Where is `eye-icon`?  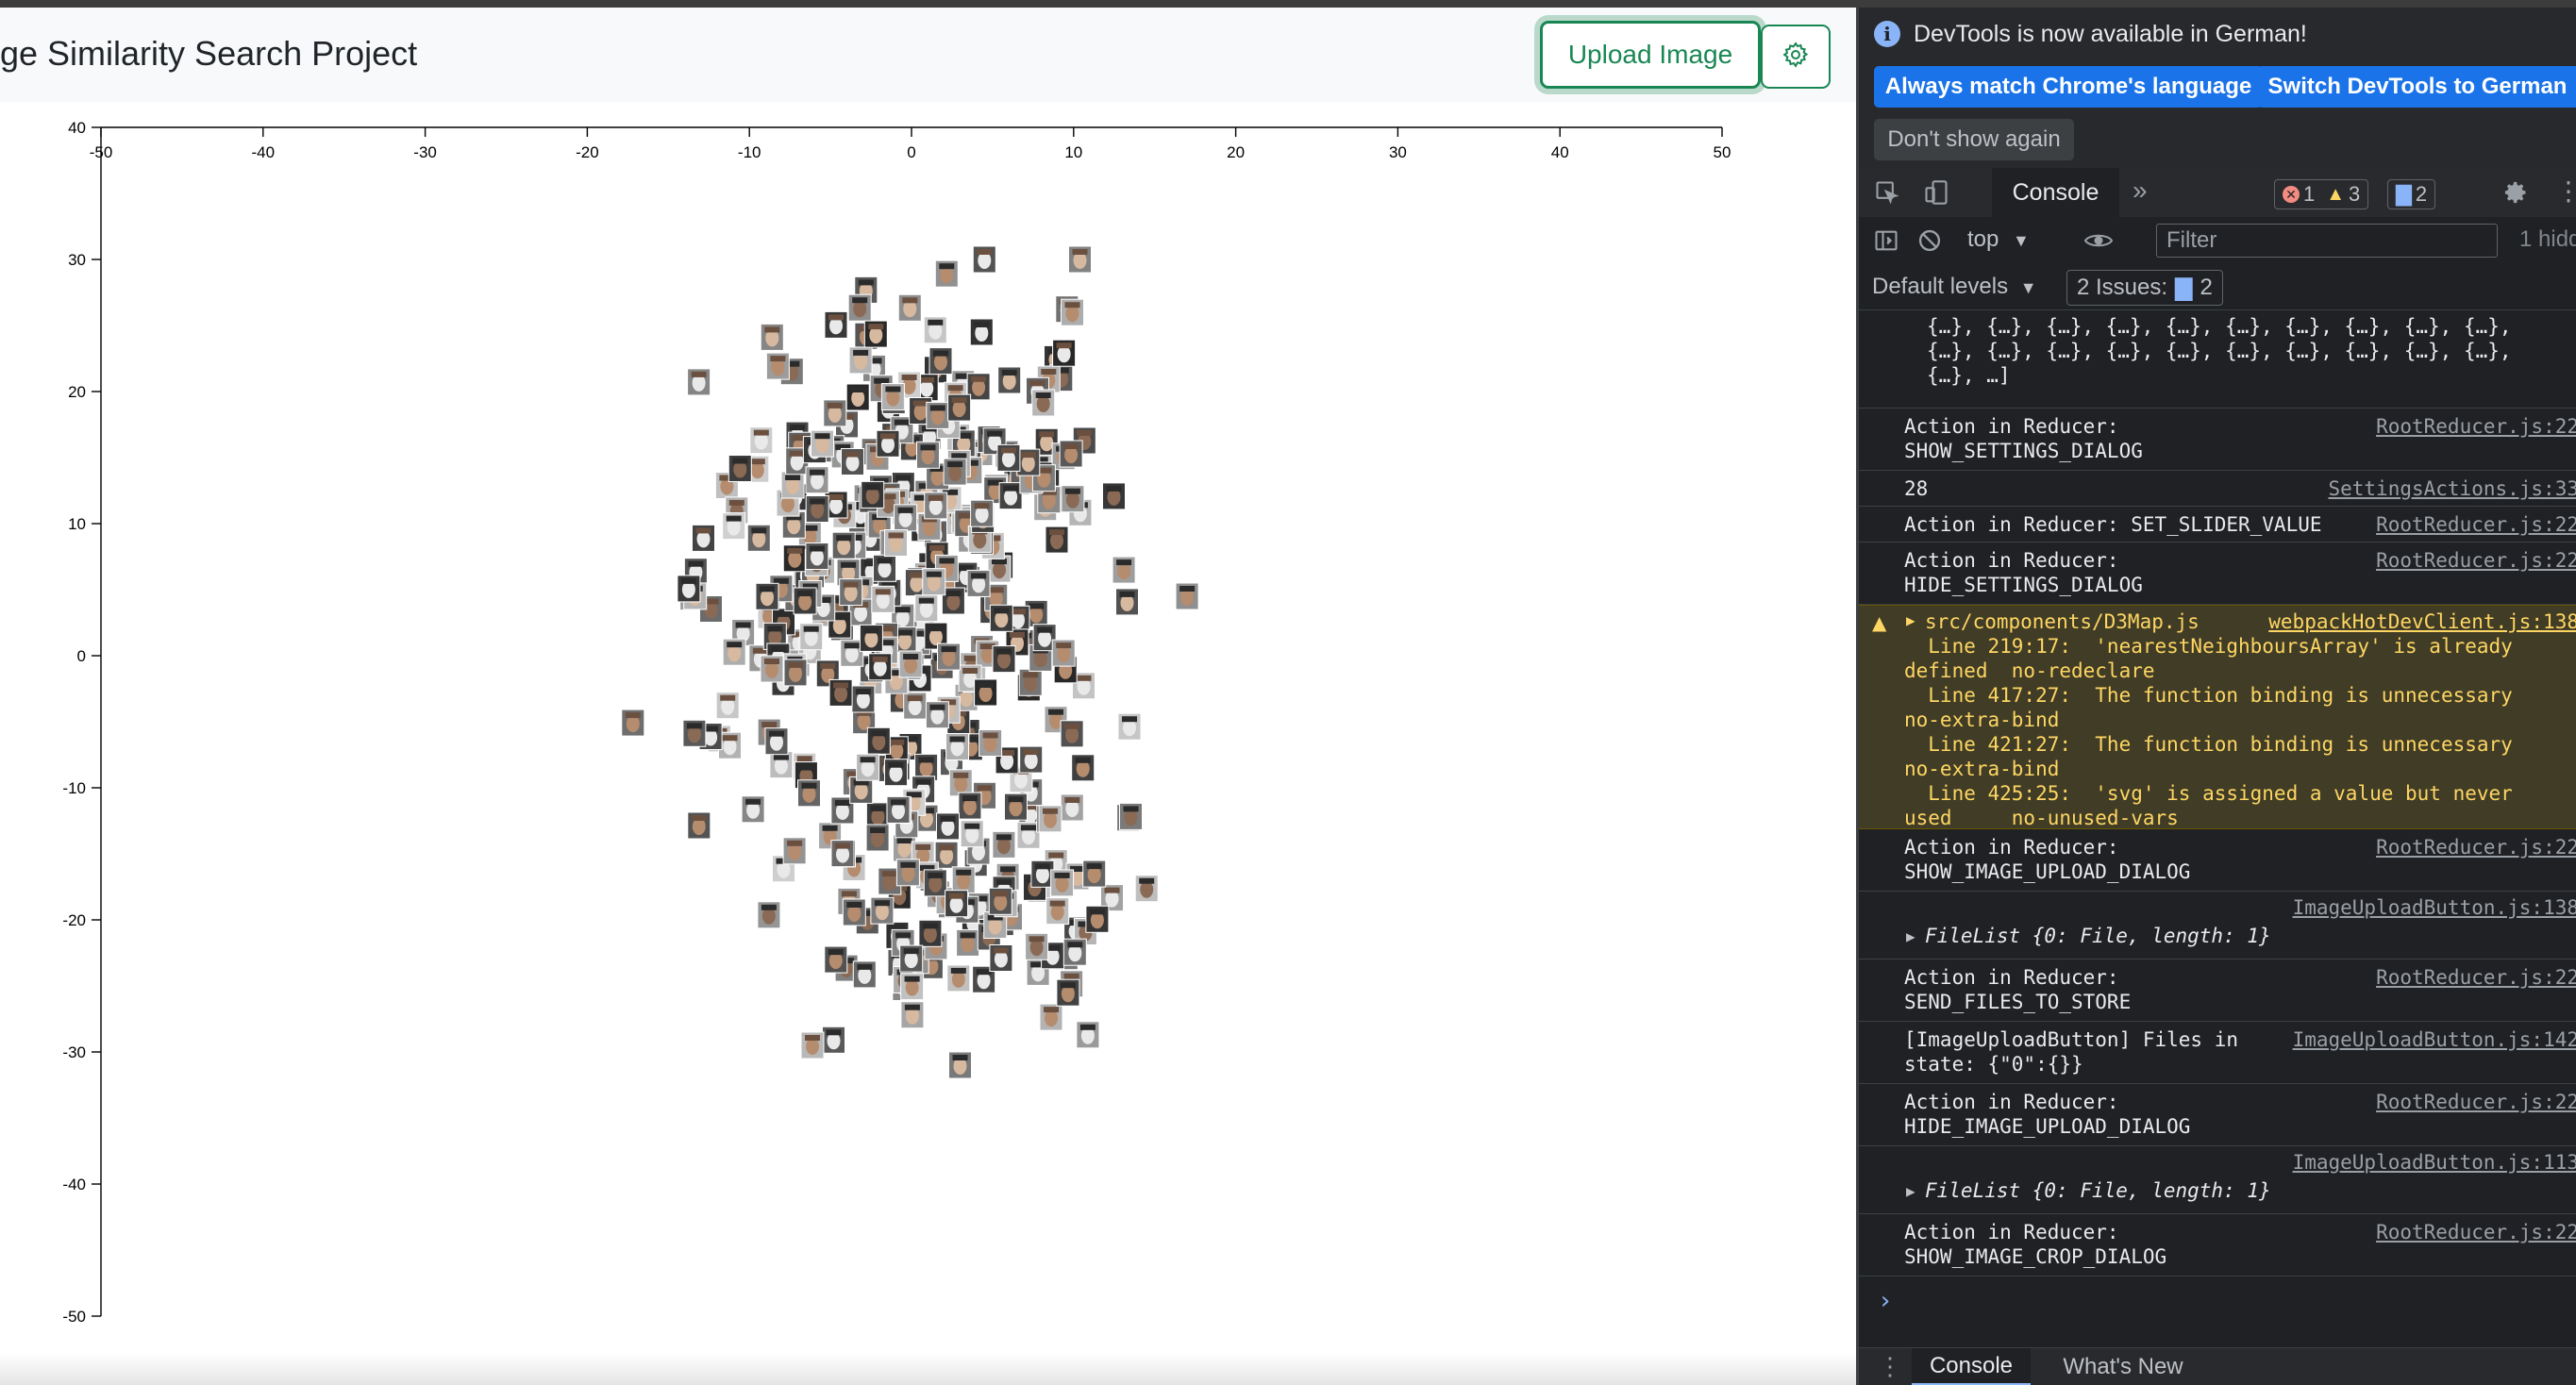 eye-icon is located at coordinates (2098, 240).